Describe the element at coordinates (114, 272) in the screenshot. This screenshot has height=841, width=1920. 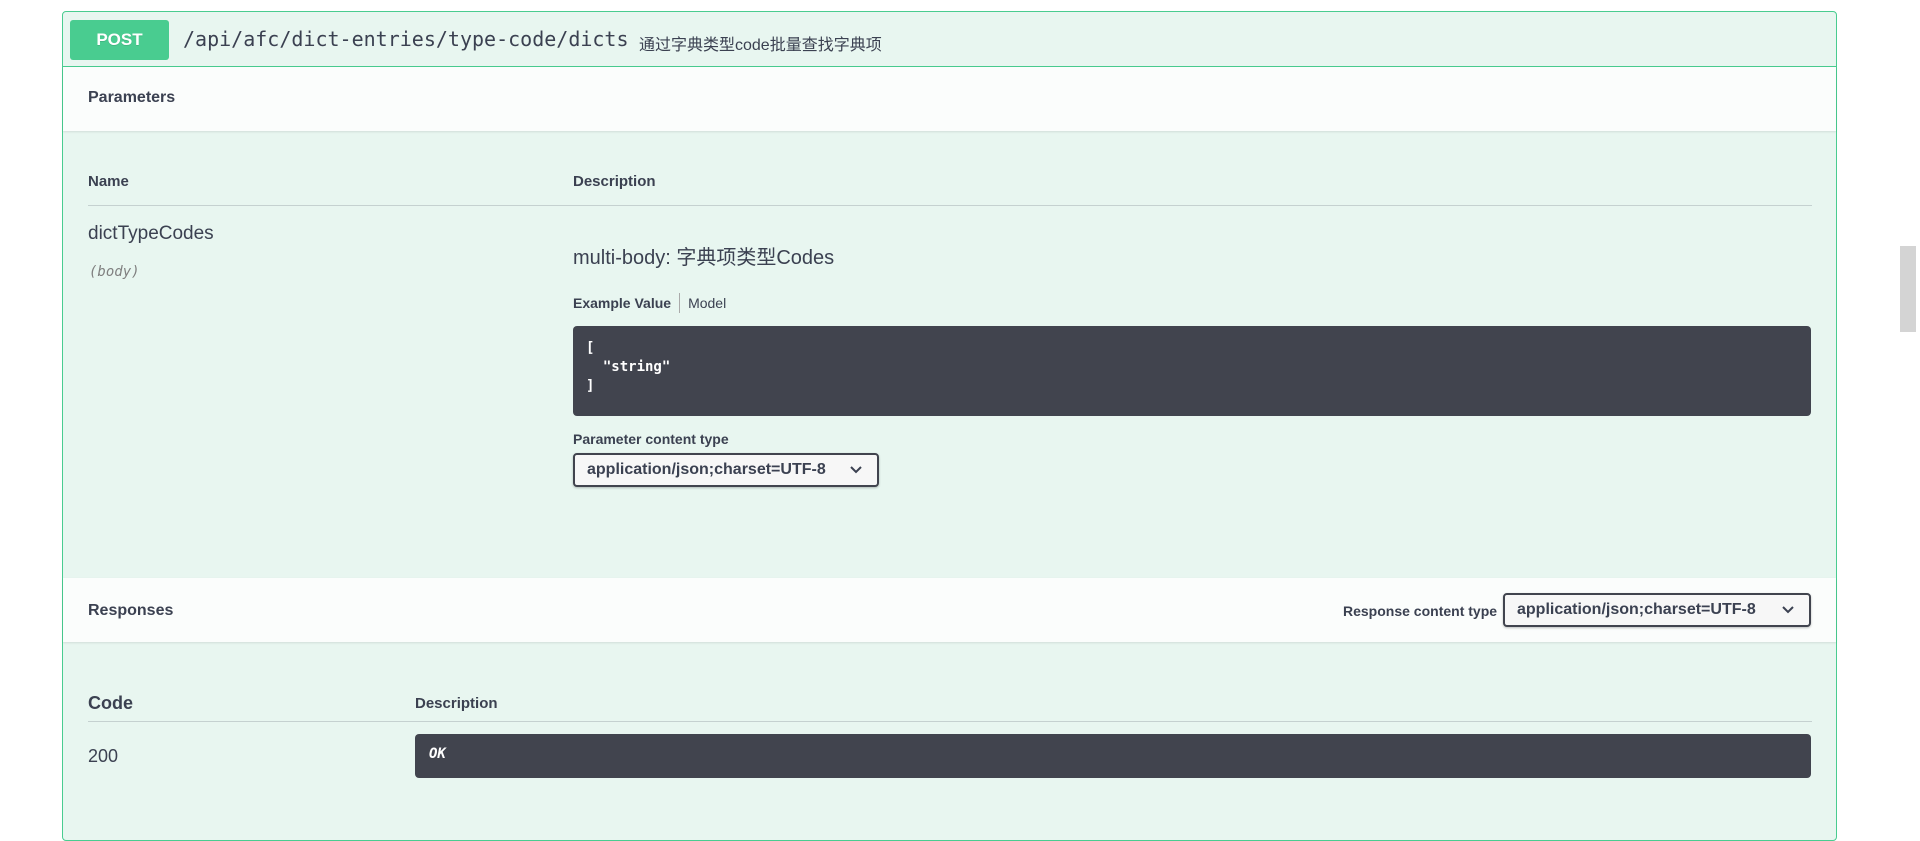
I see `param-location: (body)` at that location.